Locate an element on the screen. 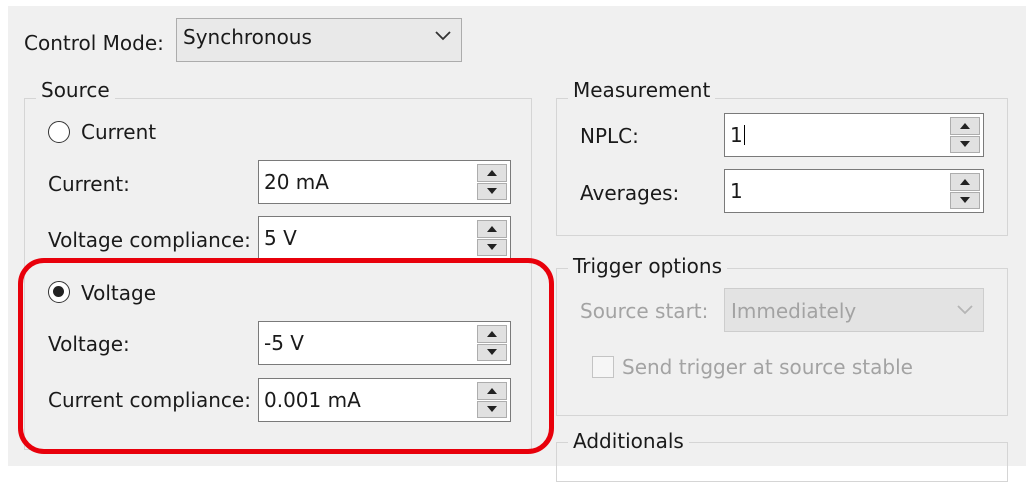  source-start-label: Source start: is located at coordinates (644, 311).